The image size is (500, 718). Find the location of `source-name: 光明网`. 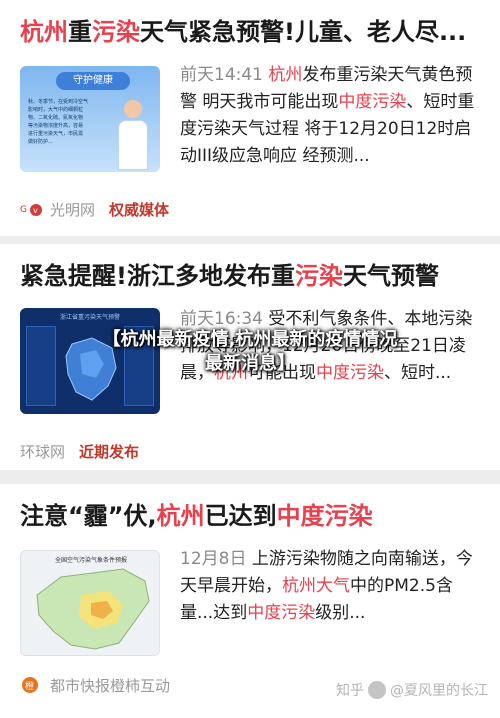

source-name: 光明网 is located at coordinates (72, 209).